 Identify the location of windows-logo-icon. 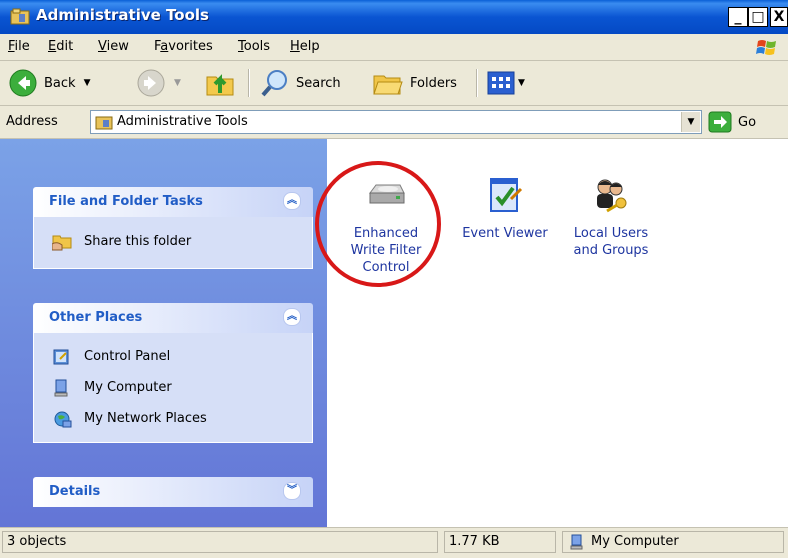
(766, 47).